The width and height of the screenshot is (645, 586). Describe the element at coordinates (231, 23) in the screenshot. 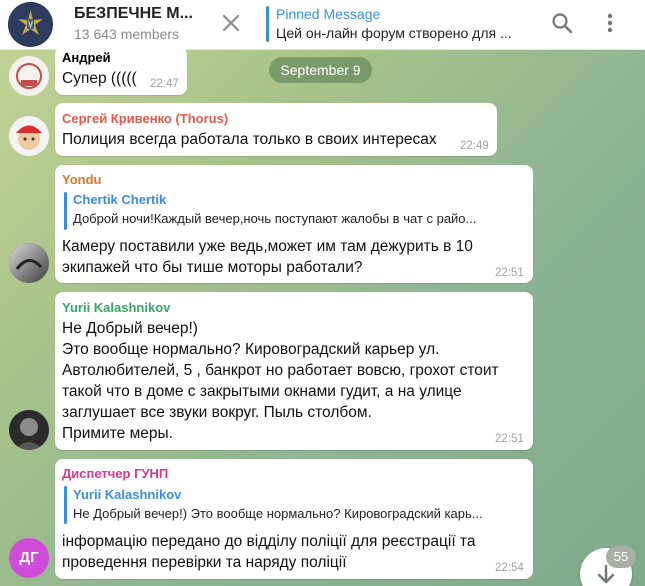

I see `close-icon` at that location.